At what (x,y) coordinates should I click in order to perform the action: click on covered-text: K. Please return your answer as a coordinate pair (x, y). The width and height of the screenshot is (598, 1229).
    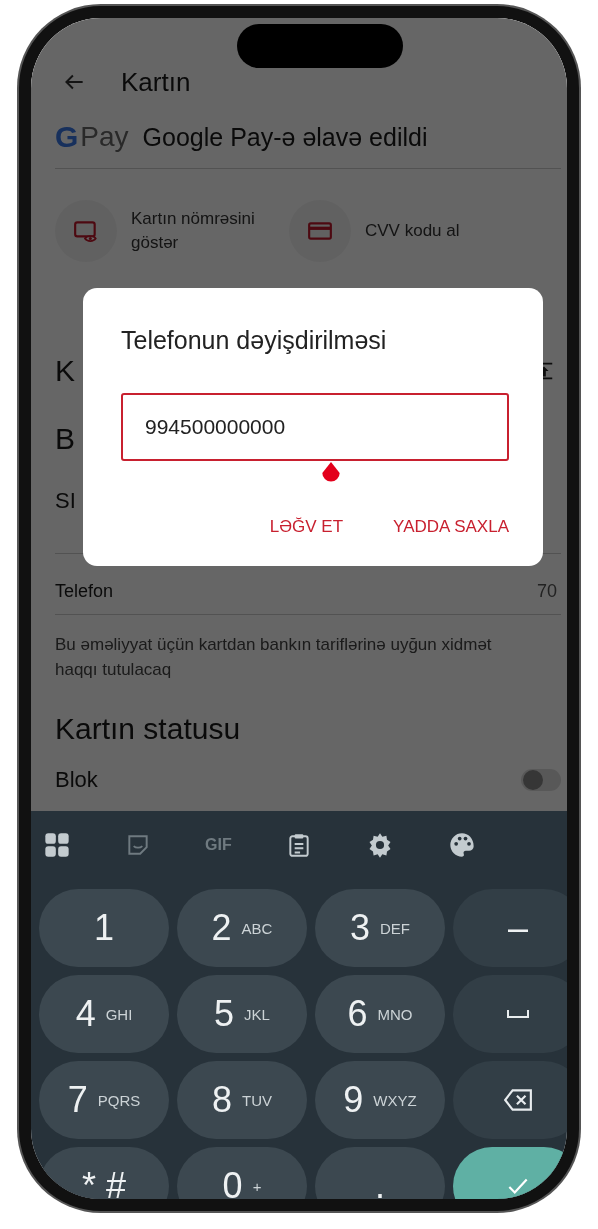
    Looking at the image, I should click on (65, 371).